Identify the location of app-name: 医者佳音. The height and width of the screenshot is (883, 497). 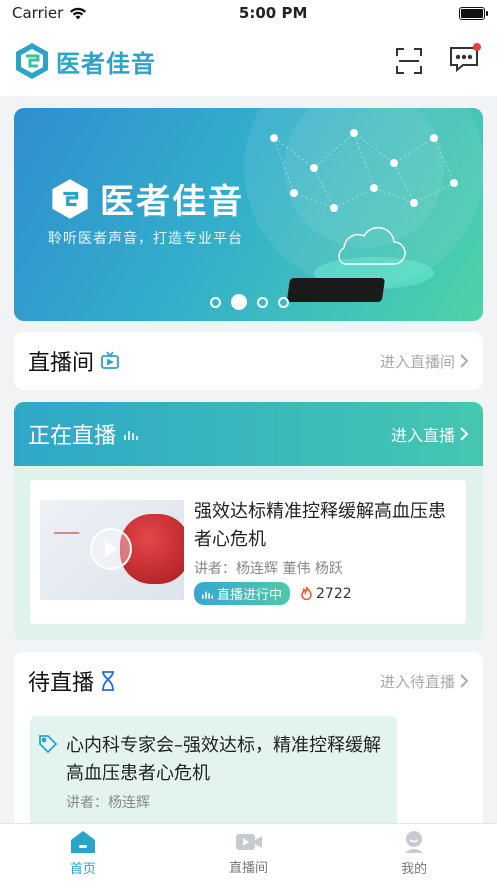
(106, 63).